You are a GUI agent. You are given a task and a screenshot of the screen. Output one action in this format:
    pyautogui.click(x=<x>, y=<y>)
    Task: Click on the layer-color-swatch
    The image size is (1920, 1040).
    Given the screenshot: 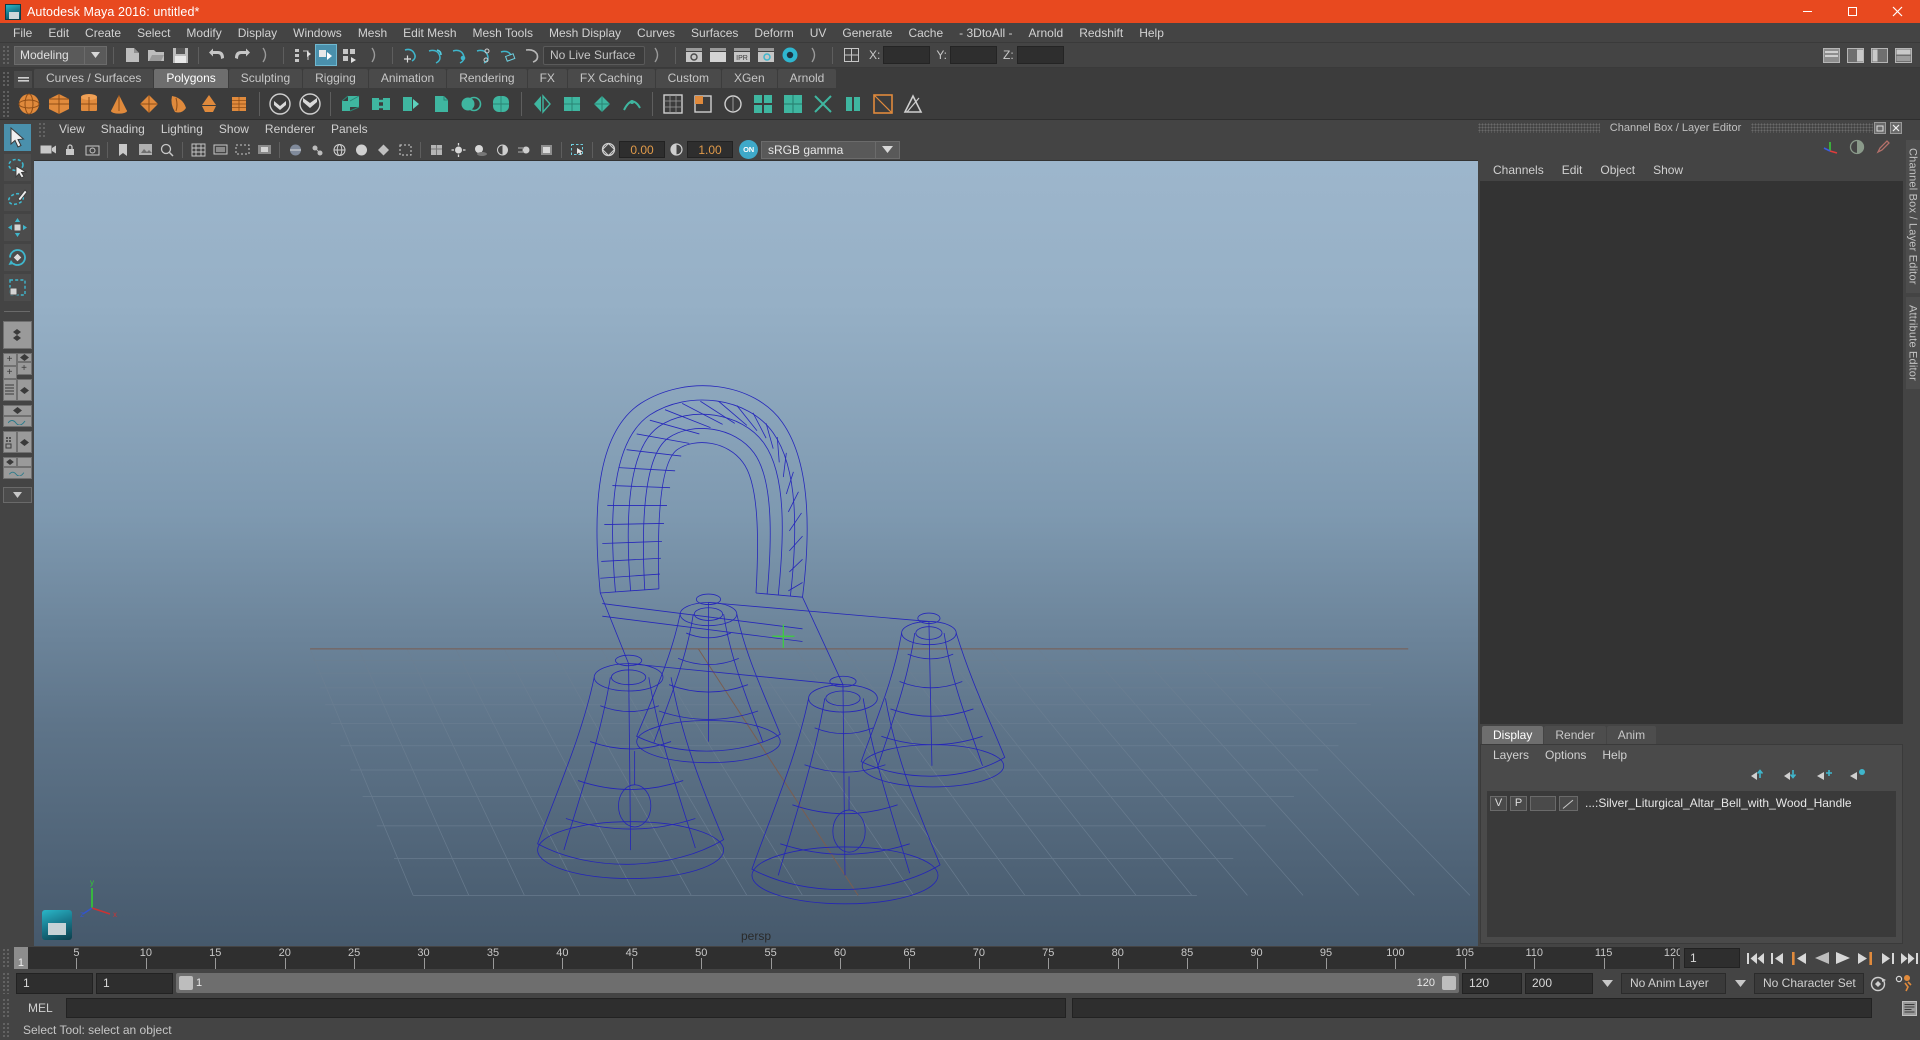 What is the action you would take?
    pyautogui.click(x=1568, y=803)
    